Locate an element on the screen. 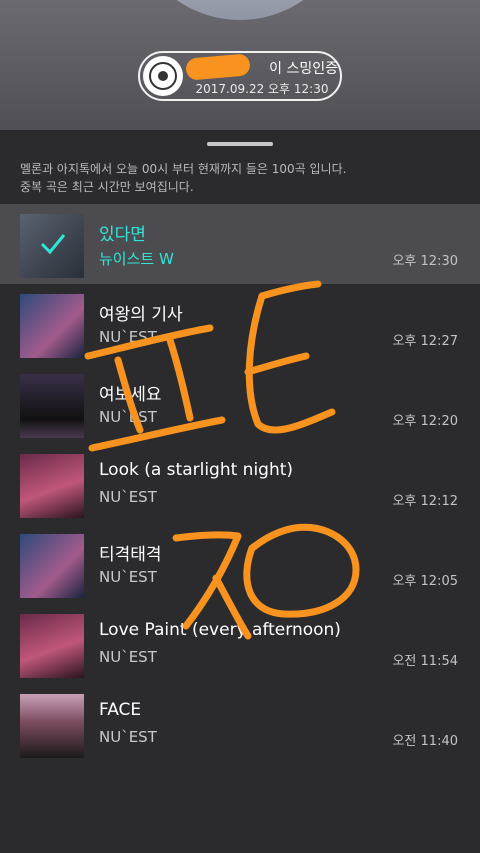 This screenshot has height=853, width=480. song-row: 여보세요 NU`EST 오후 12:20 is located at coordinates (240, 404).